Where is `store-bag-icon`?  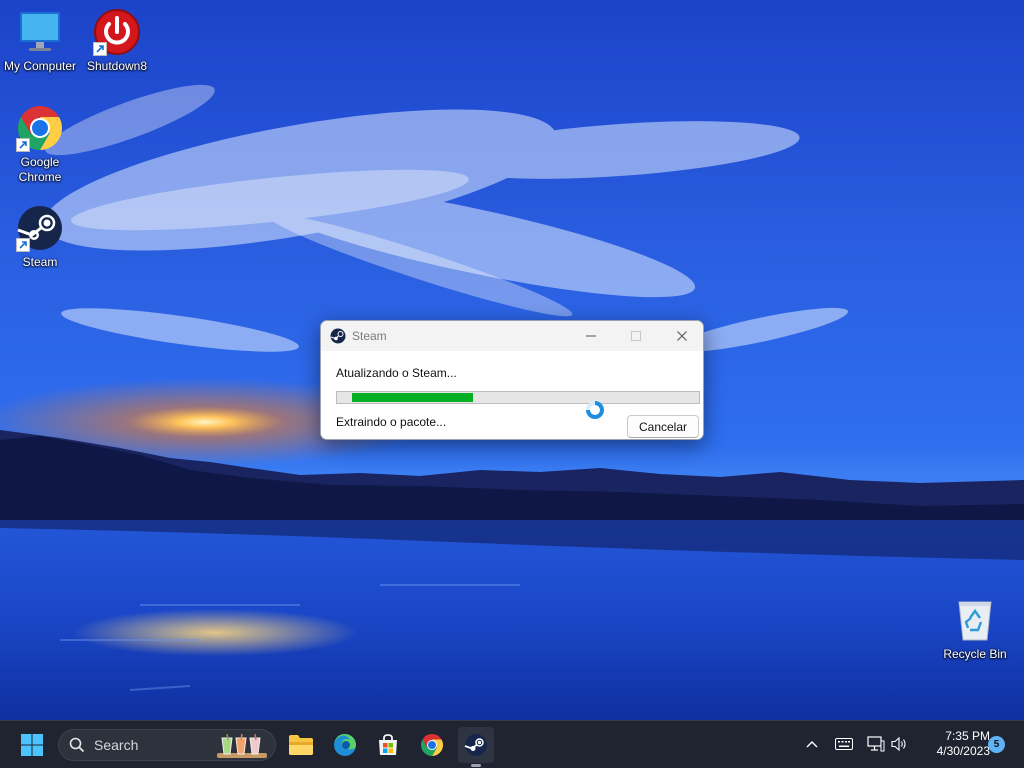 store-bag-icon is located at coordinates (388, 744).